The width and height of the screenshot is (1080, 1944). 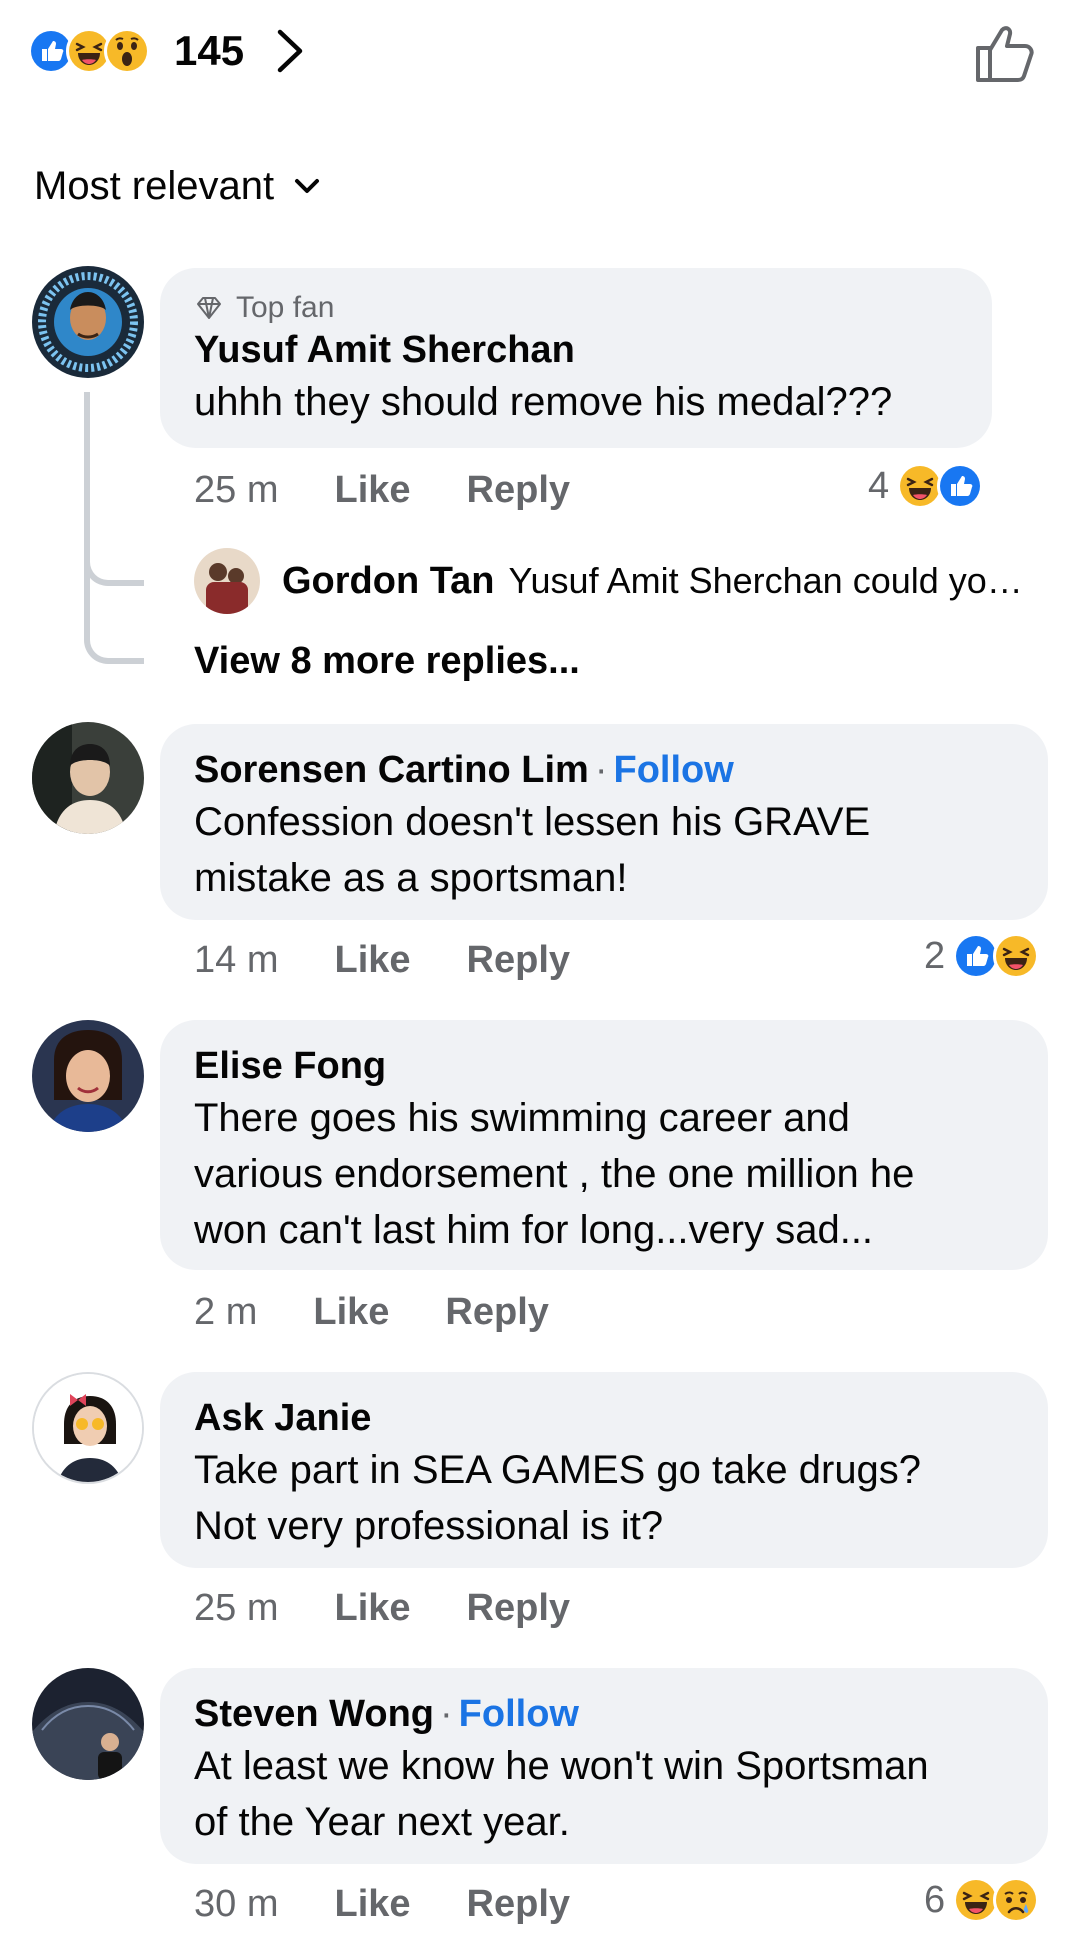 What do you see at coordinates (399, 1312) in the screenshot?
I see `comment-actions: 2 m Like Reply` at bounding box center [399, 1312].